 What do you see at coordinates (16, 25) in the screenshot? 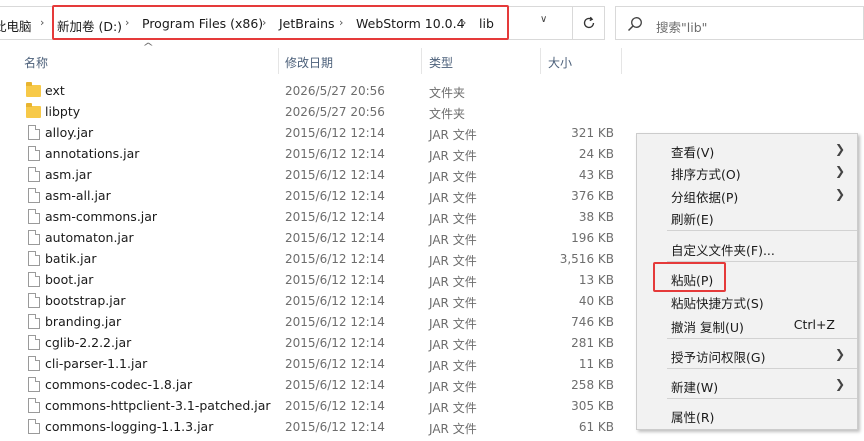
I see `breadcrumb-this-pc: 此电脑` at bounding box center [16, 25].